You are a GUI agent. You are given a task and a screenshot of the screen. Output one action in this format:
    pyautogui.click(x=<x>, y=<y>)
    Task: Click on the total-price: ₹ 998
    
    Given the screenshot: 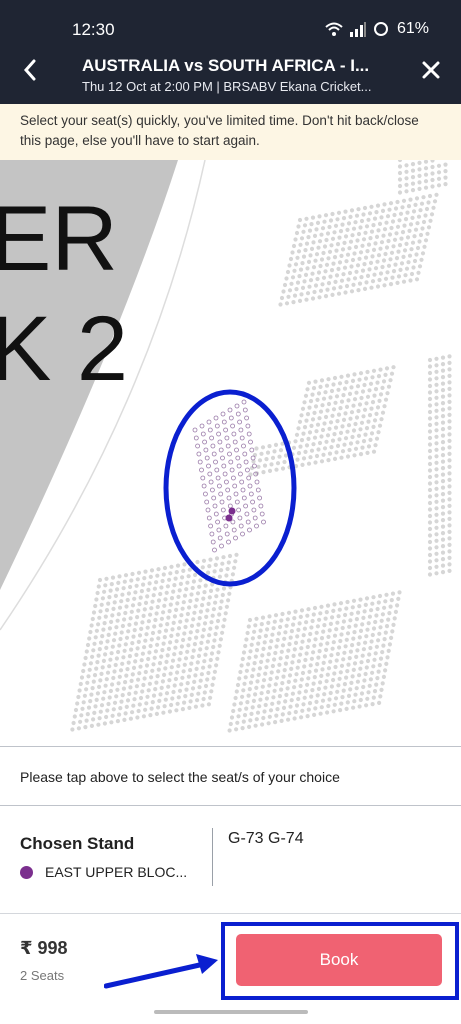 What is the action you would take?
    pyautogui.click(x=44, y=948)
    